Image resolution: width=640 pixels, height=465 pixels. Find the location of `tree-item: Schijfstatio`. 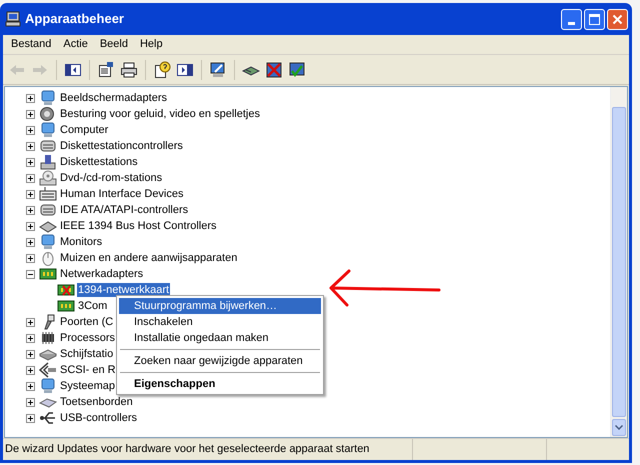

tree-item: Schijfstatio is located at coordinates (86, 354).